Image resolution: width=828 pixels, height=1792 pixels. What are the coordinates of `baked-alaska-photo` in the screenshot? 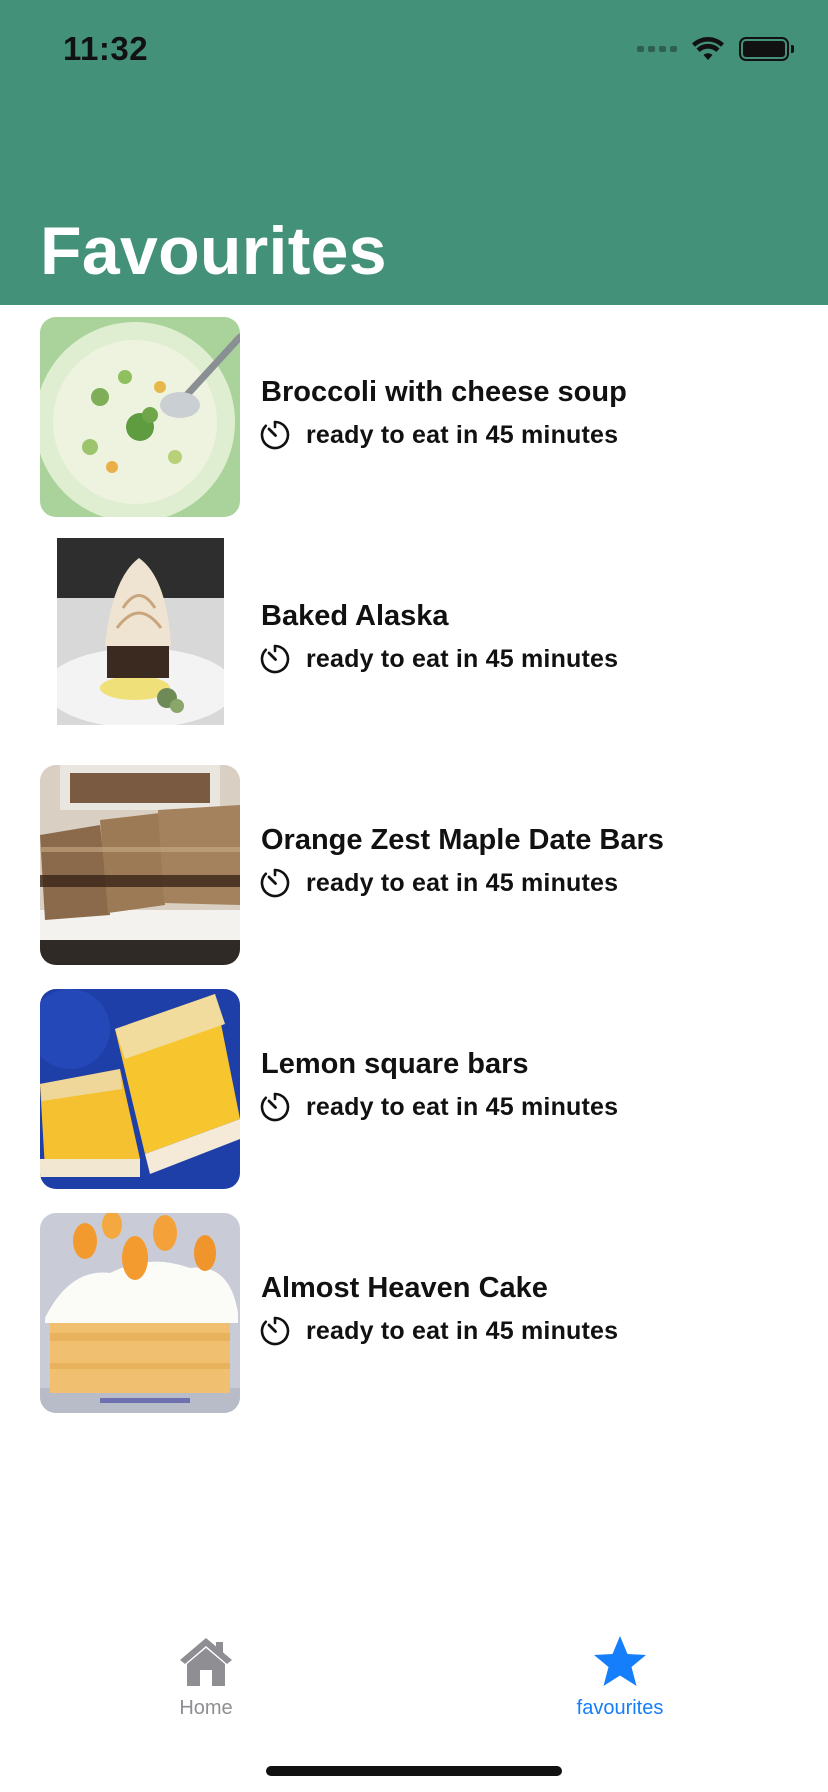 It's located at (140, 631).